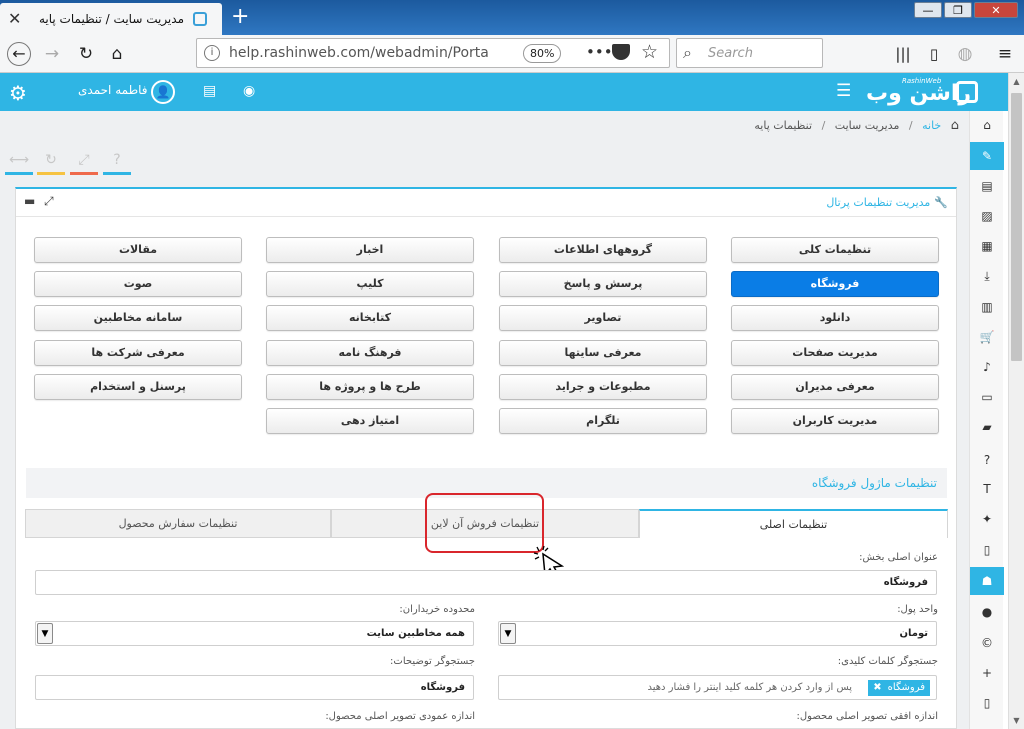  I want to click on question-icon: ?, so click(987, 460).